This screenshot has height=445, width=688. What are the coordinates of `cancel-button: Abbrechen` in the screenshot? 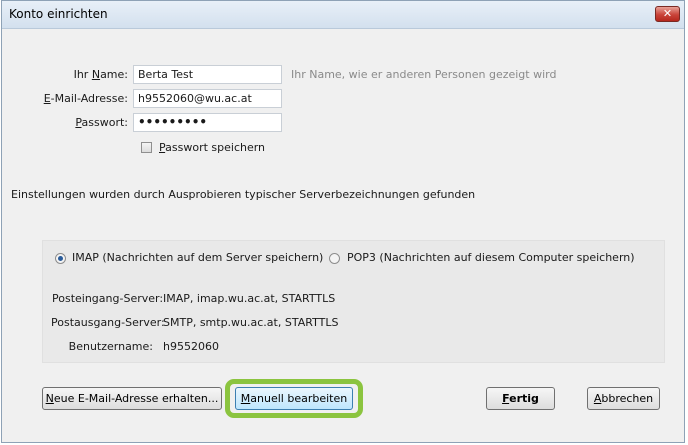 It's located at (623, 398).